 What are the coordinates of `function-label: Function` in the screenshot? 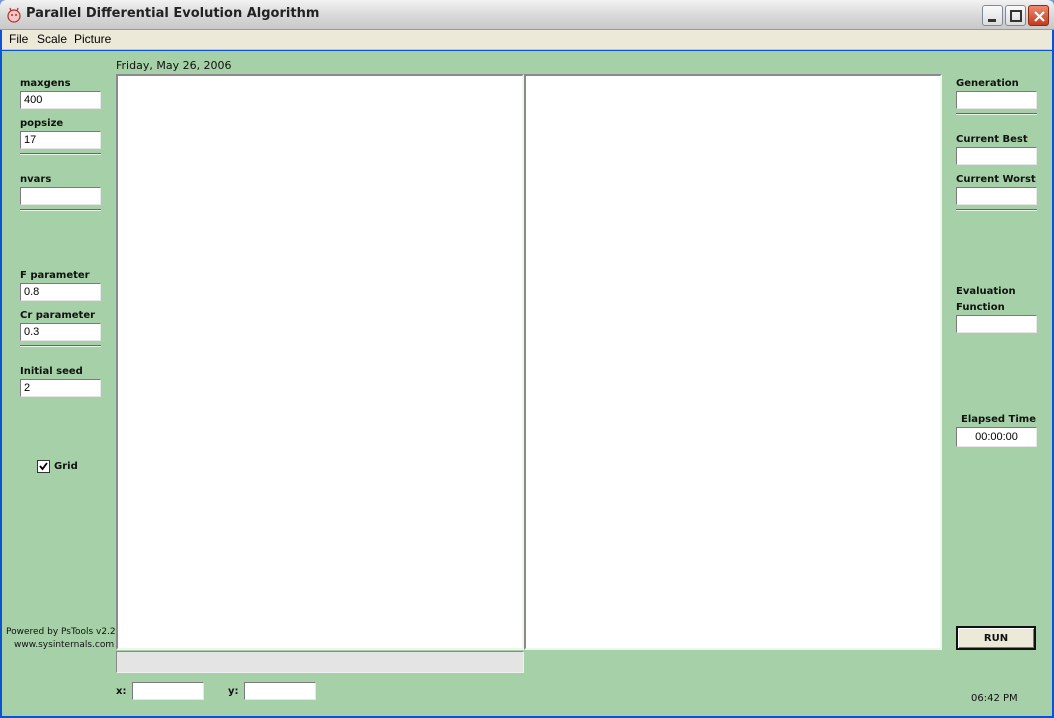 It's located at (980, 307).